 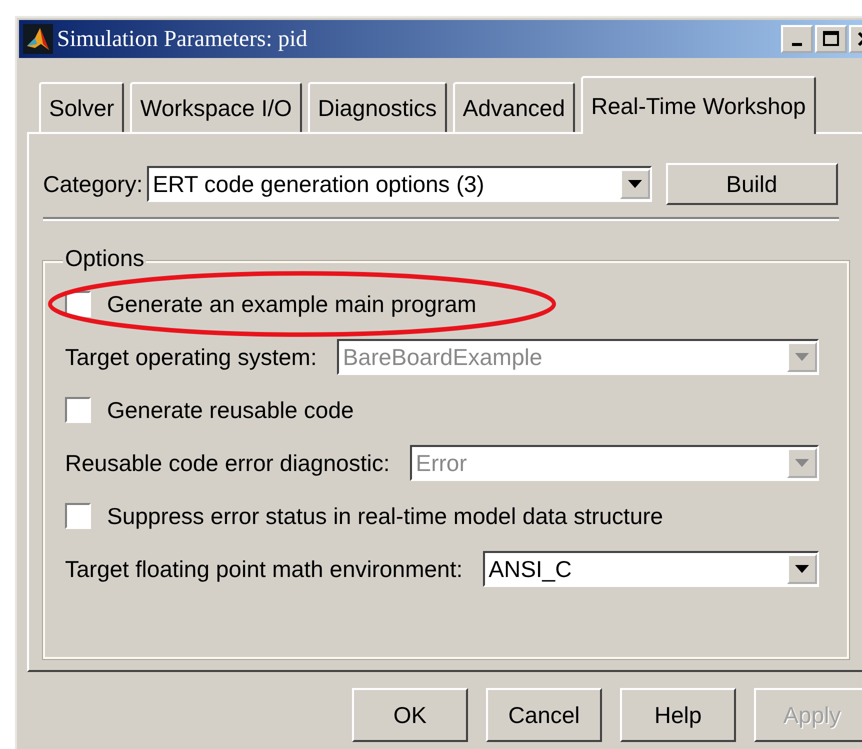 I want to click on dialog-button: OK, so click(x=410, y=715).